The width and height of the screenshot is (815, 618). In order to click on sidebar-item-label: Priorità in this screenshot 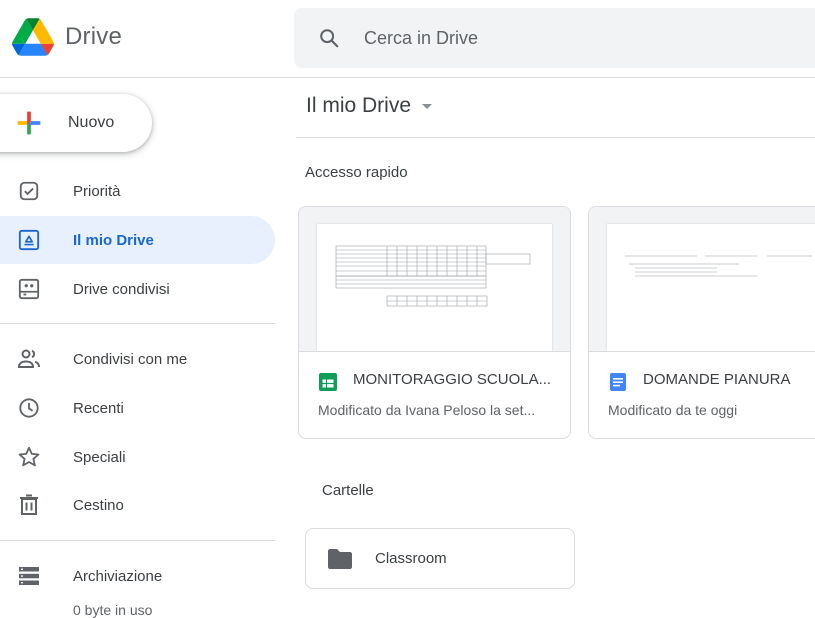, I will do `click(97, 191)`.